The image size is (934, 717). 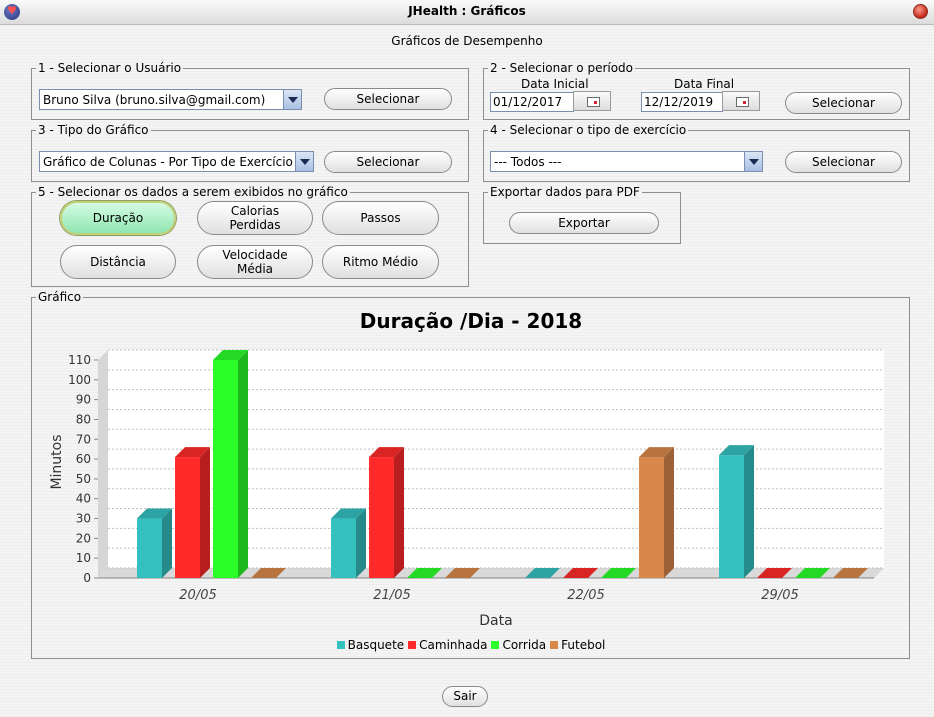 I want to click on select-period-button: Selecionar, so click(x=843, y=103).